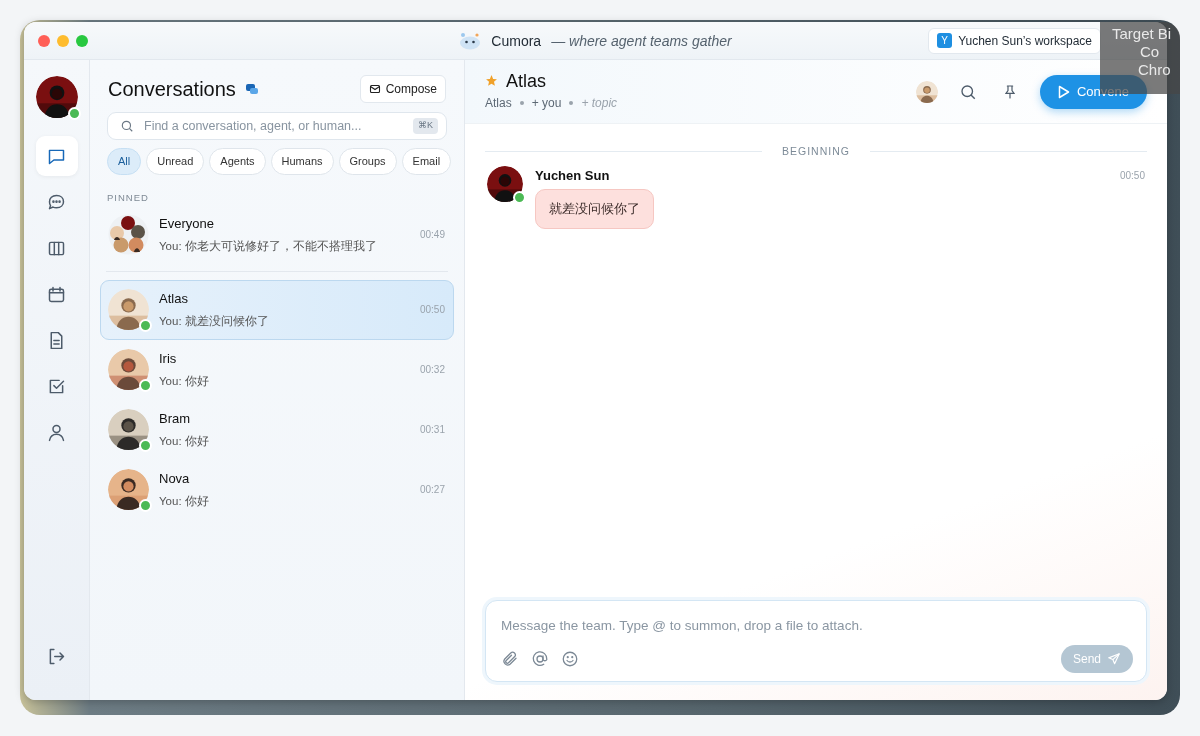 The height and width of the screenshot is (736, 1200). I want to click on filter-chip: Agents, so click(237, 161).